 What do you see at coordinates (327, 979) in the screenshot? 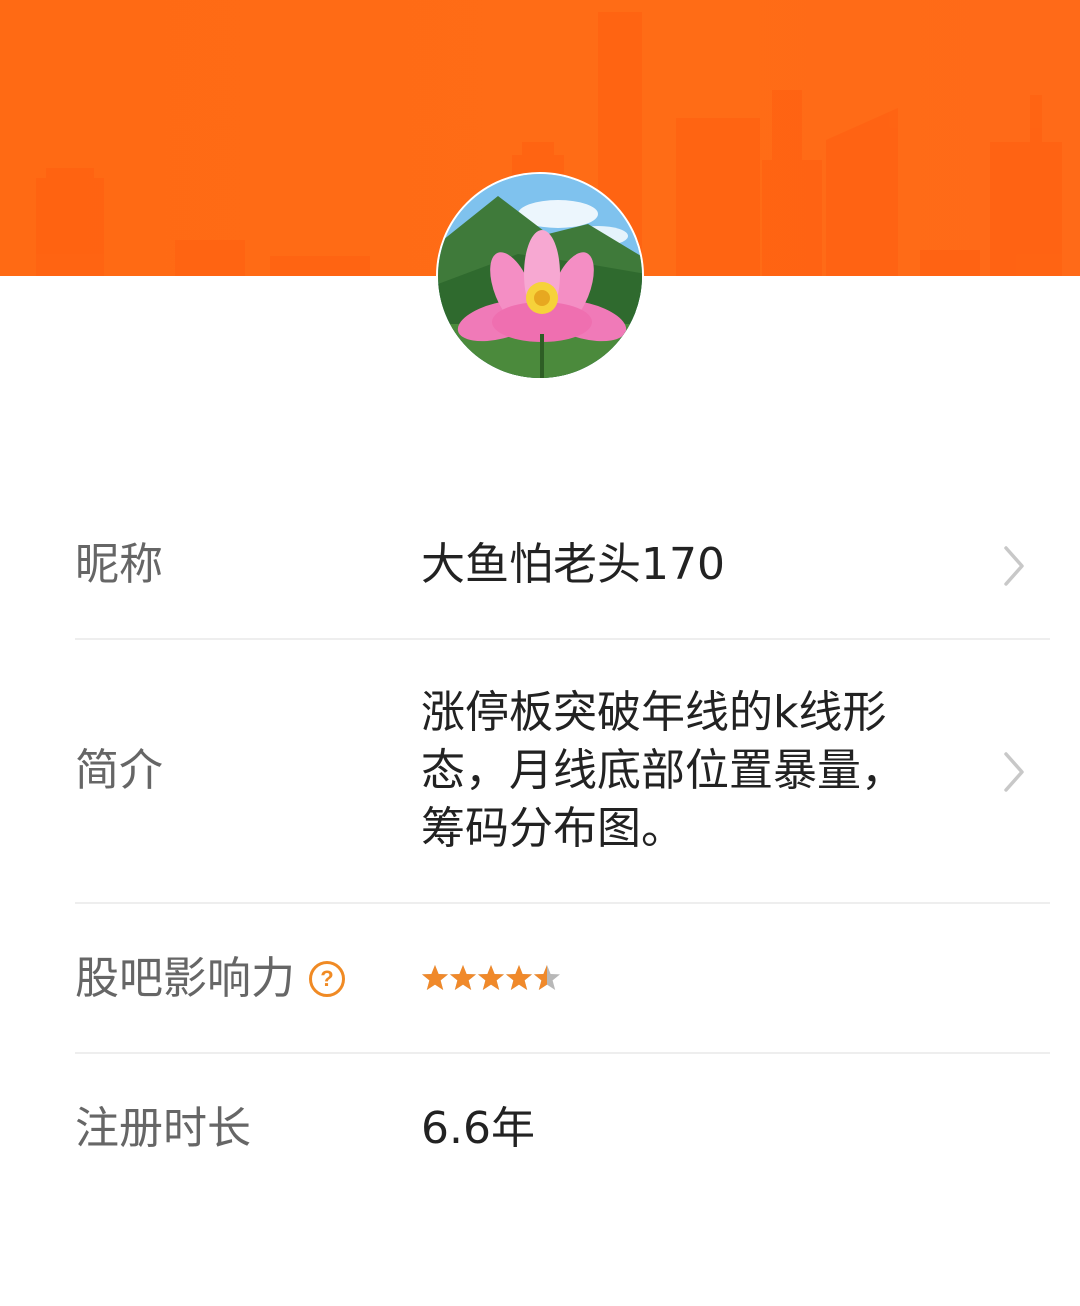
I see `question-circle-icon: ?` at bounding box center [327, 979].